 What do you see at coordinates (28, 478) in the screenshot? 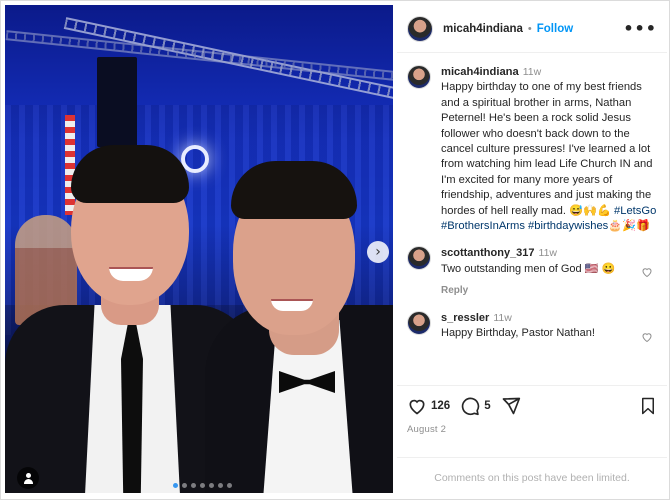
I see `user-tag-icon` at bounding box center [28, 478].